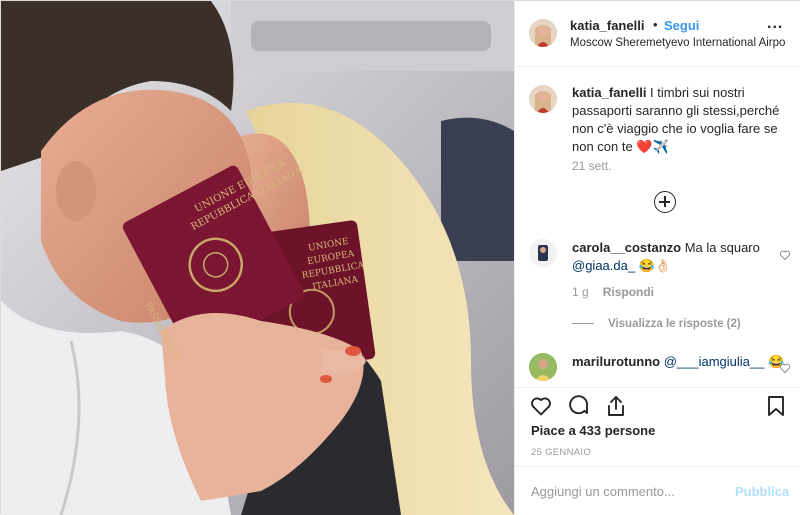 Image resolution: width=800 pixels, height=515 pixels. I want to click on caption-time: 21 sett., so click(591, 166).